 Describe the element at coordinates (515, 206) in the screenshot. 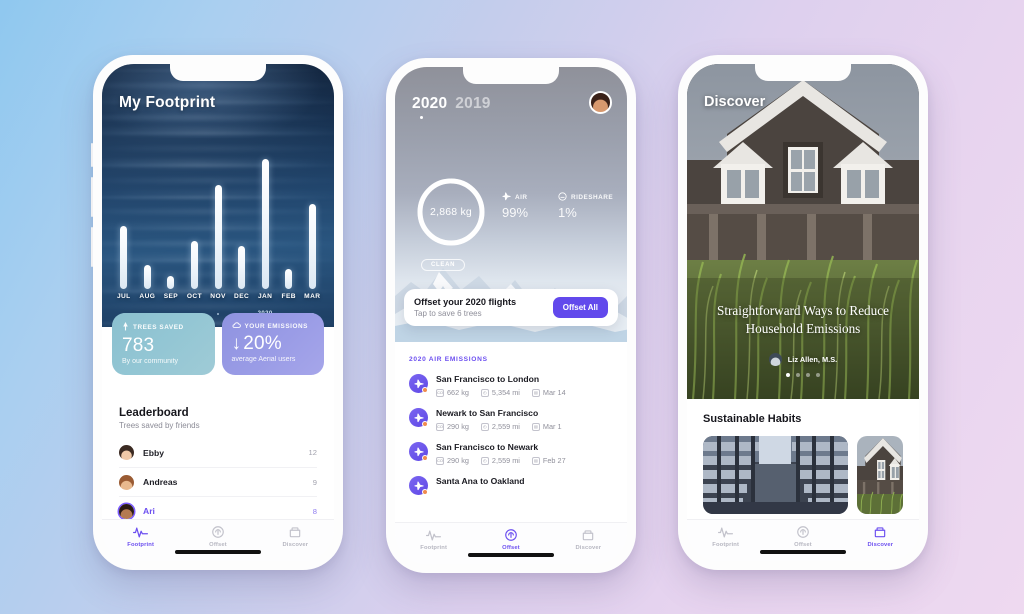

I see `legend-item-air: AIR 99%` at that location.